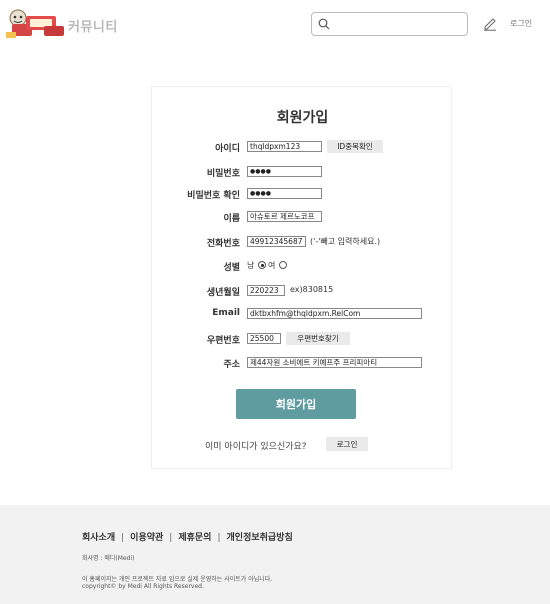 Image resolution: width=550 pixels, height=604 pixels. Describe the element at coordinates (256, 447) in the screenshot. I see `have-account-text: 이미 아이디가 있으신가요?` at that location.